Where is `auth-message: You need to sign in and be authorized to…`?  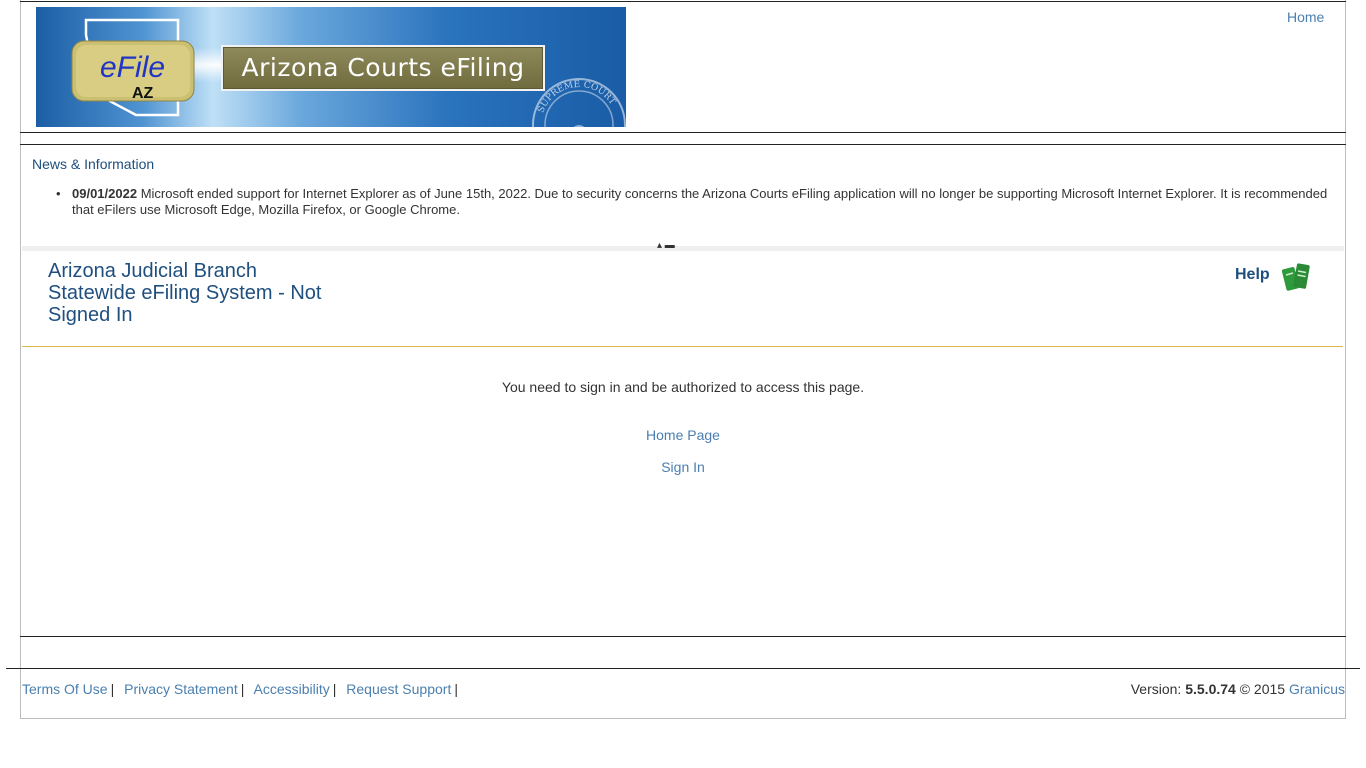 auth-message: You need to sign in and be authorized to… is located at coordinates (683, 387).